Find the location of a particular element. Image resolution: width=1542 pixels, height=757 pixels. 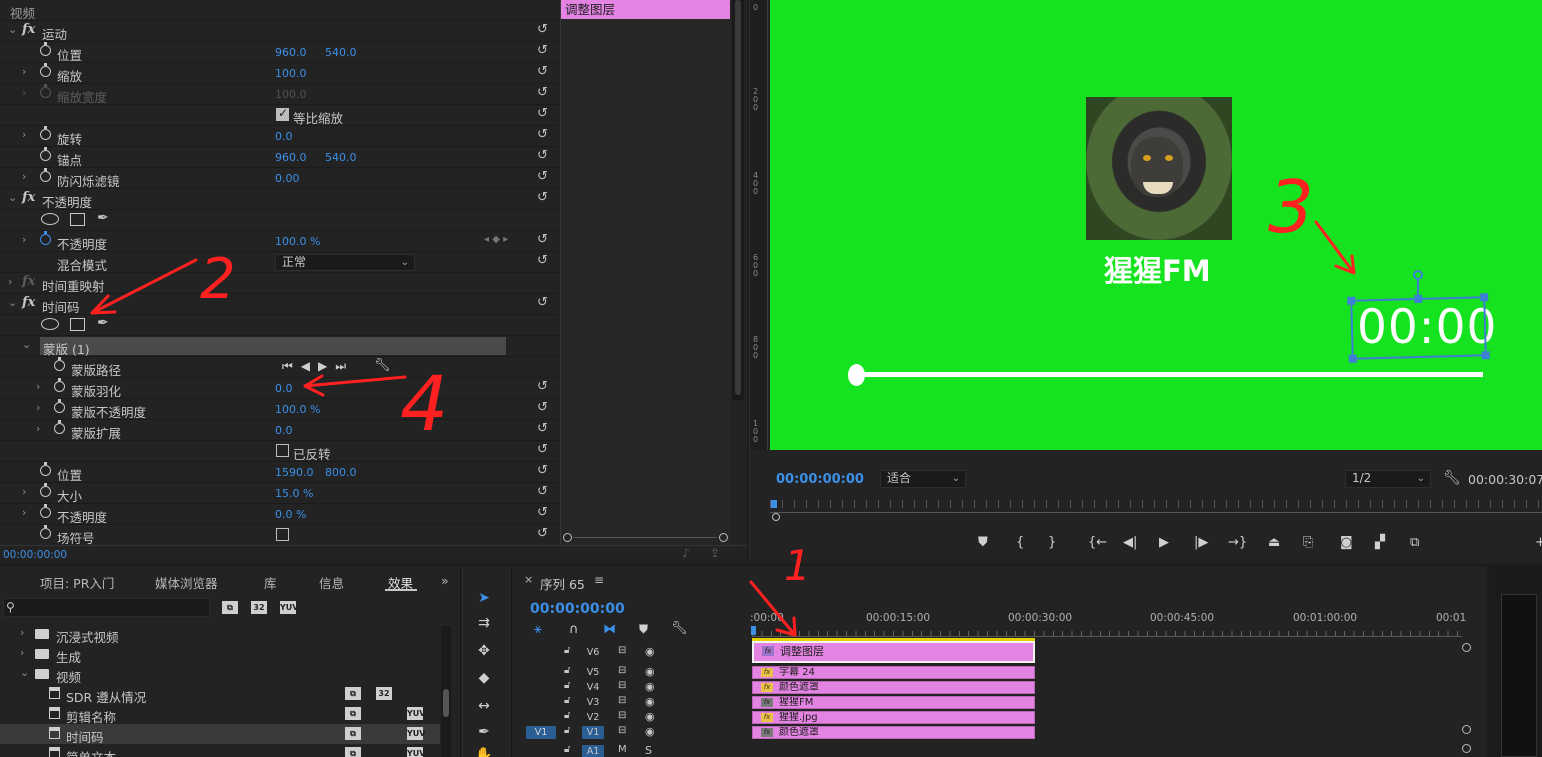

ec-mini-timeline is located at coordinates (645, 272).